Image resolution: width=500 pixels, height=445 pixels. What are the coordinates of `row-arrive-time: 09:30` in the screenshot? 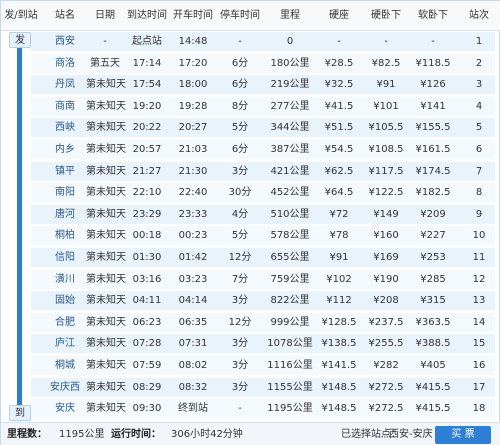 It's located at (147, 409).